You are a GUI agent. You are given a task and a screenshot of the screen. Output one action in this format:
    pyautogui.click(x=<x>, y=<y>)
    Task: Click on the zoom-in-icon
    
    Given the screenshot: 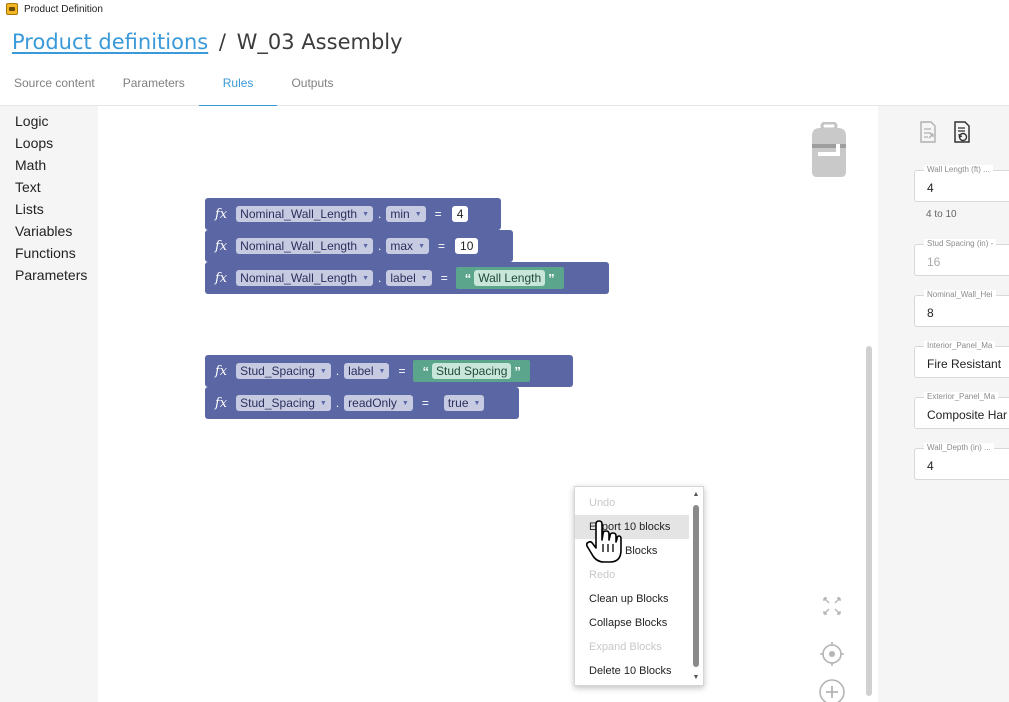 What is the action you would take?
    pyautogui.click(x=832, y=690)
    